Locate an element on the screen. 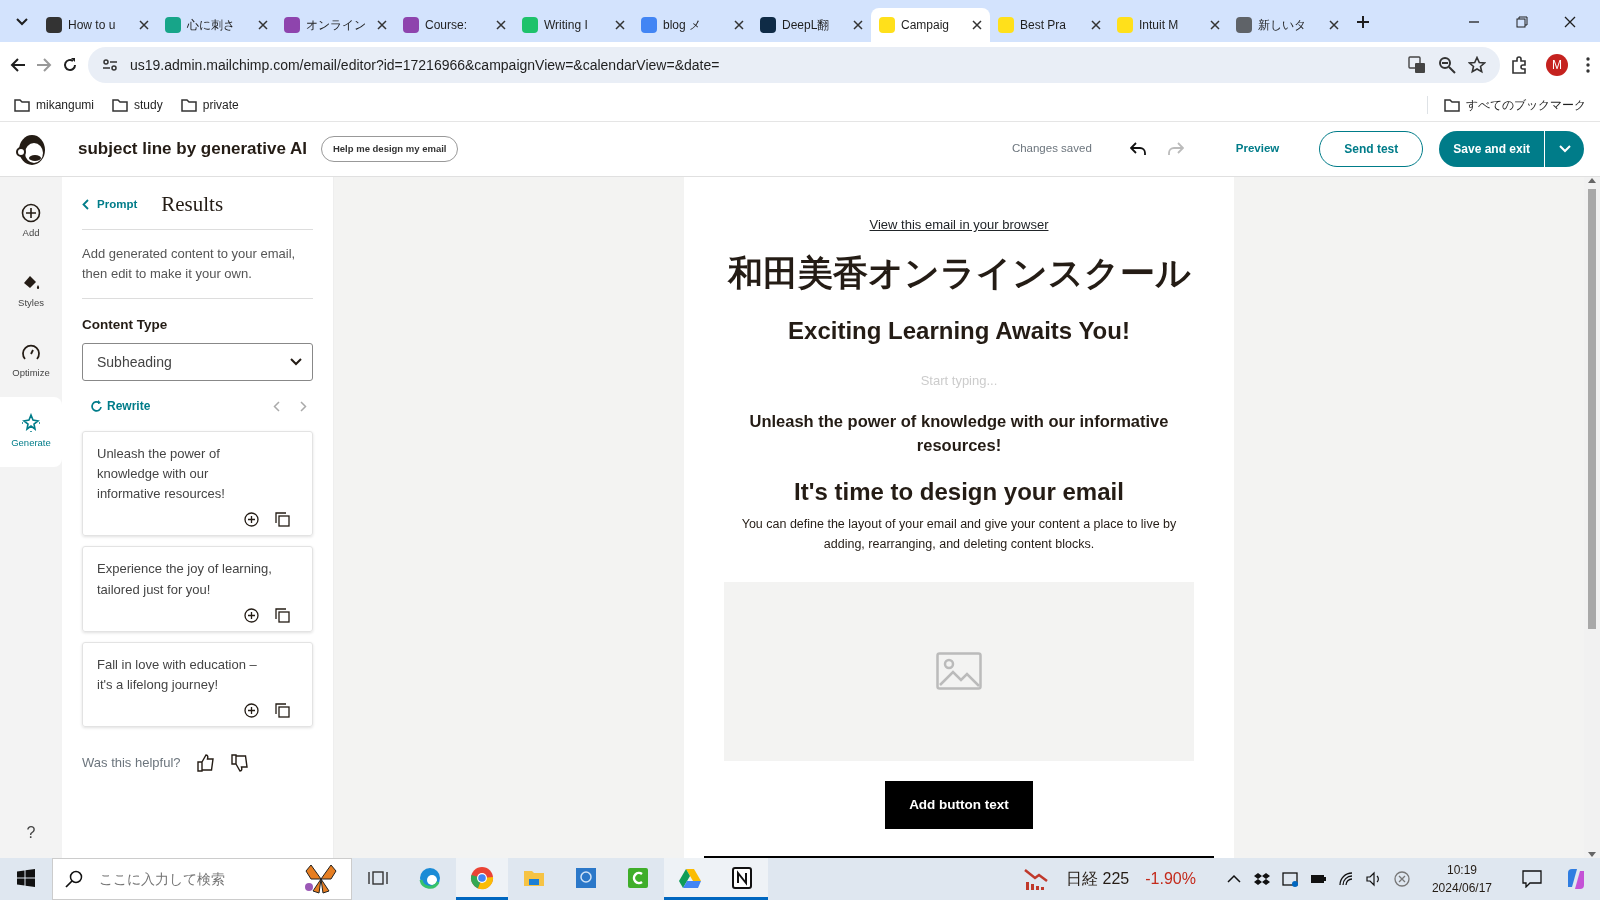 This screenshot has height=900, width=1600. restore-icon is located at coordinates (1522, 22).